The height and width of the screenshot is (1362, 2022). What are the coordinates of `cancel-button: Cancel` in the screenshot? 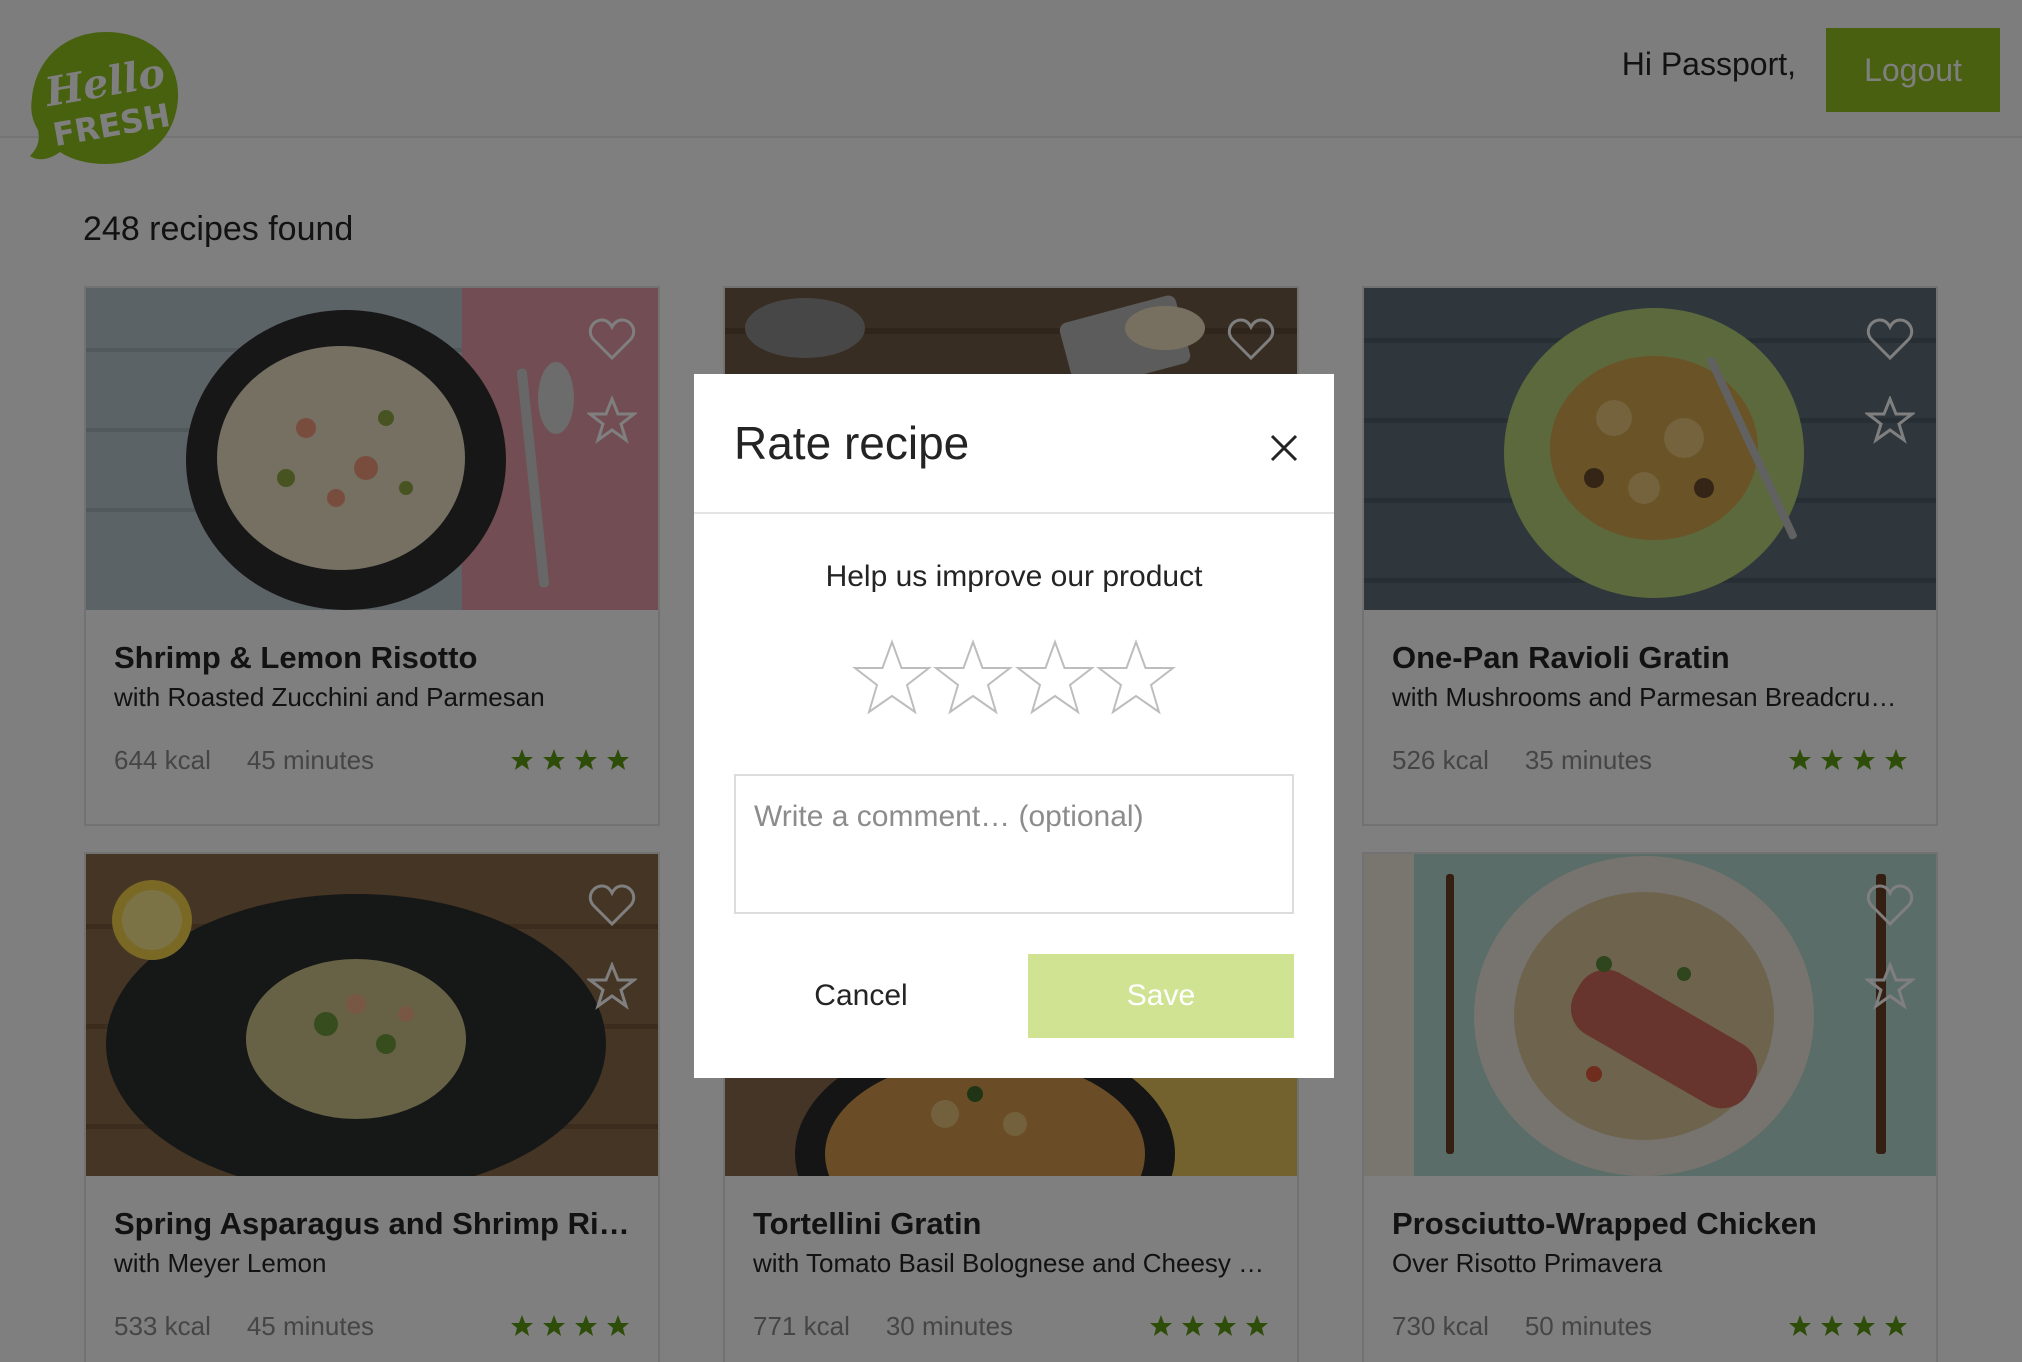 It's located at (861, 996).